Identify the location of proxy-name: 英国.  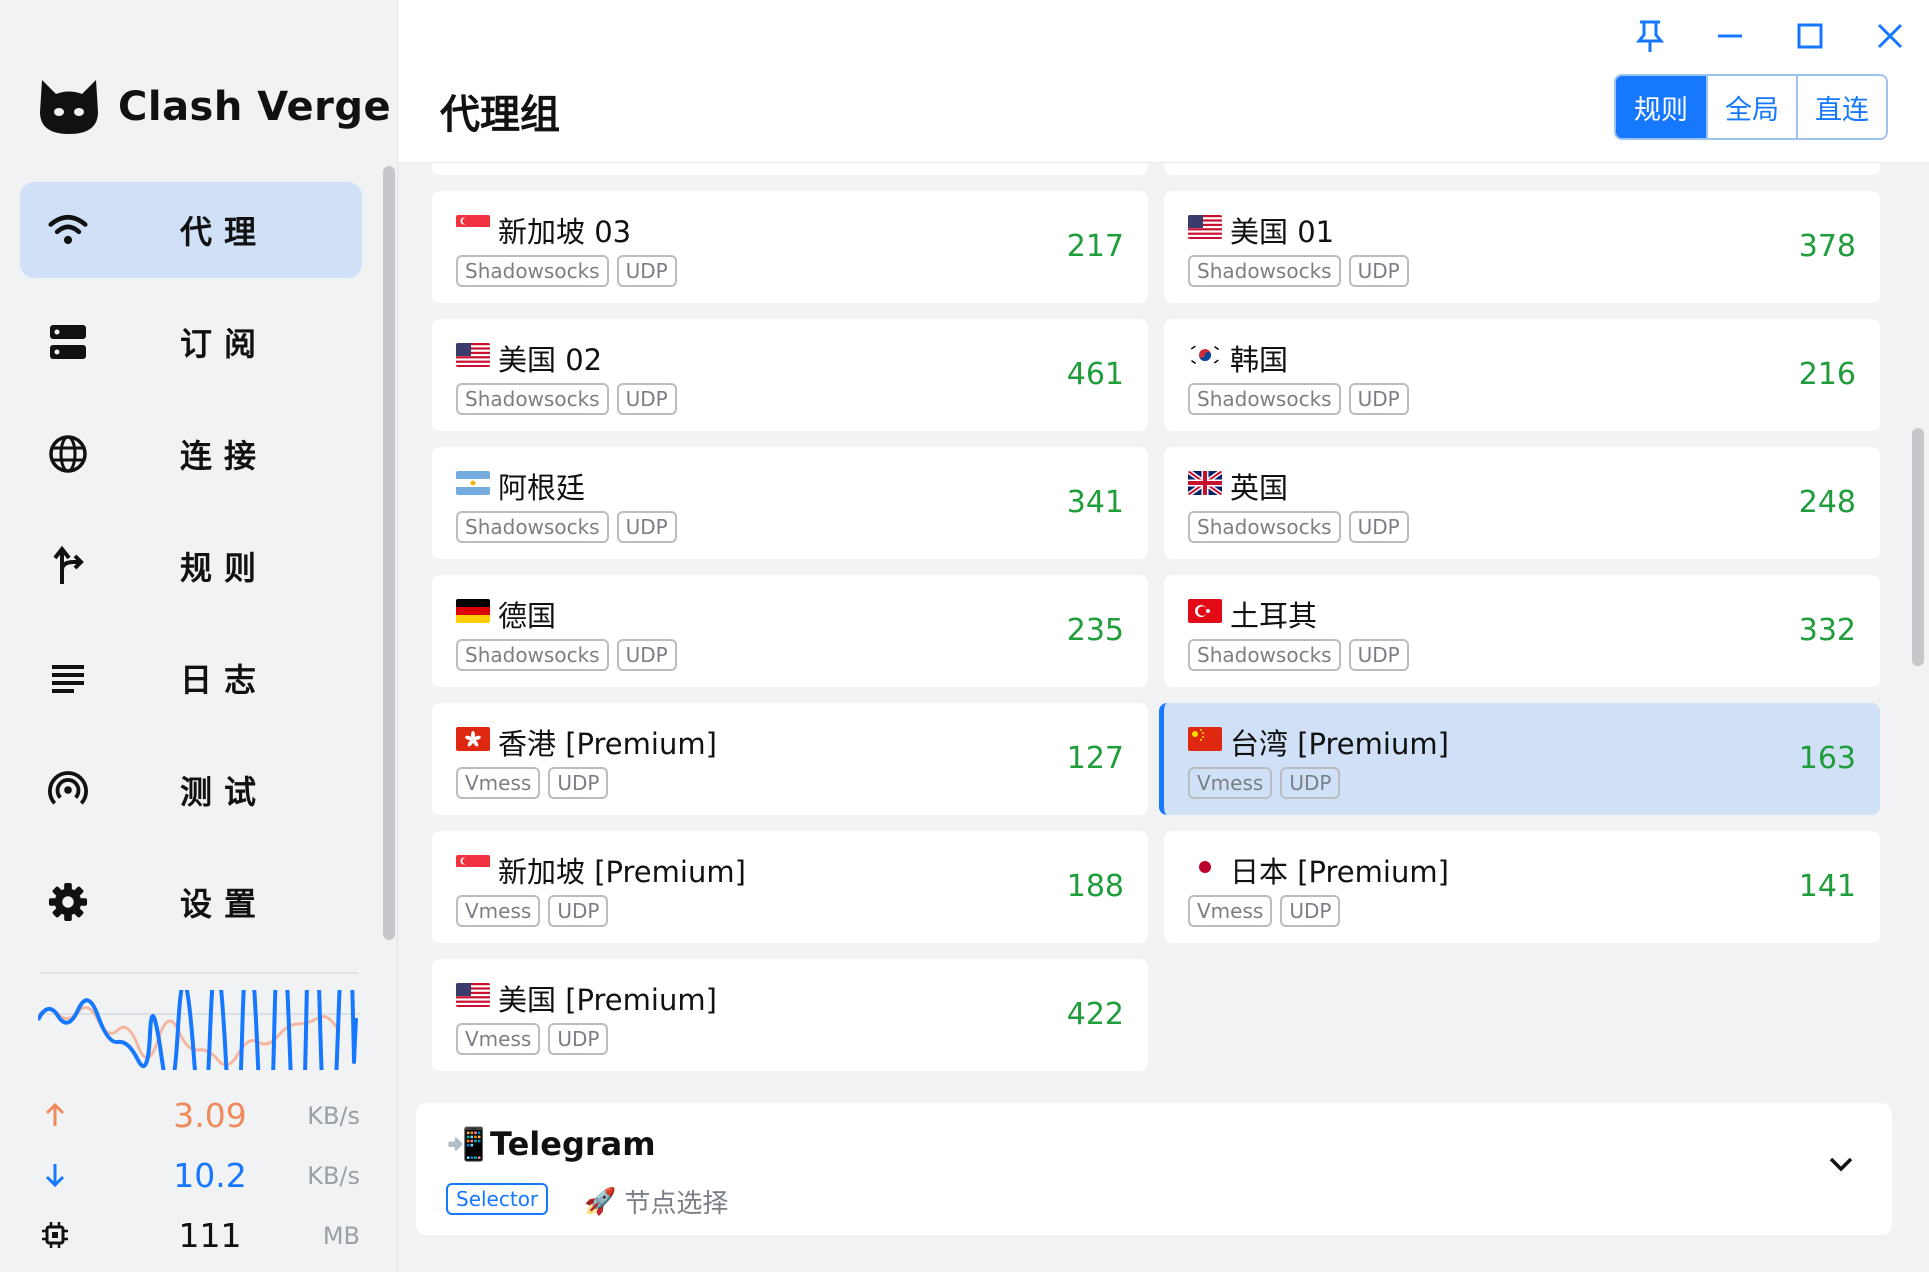
(1259, 488).